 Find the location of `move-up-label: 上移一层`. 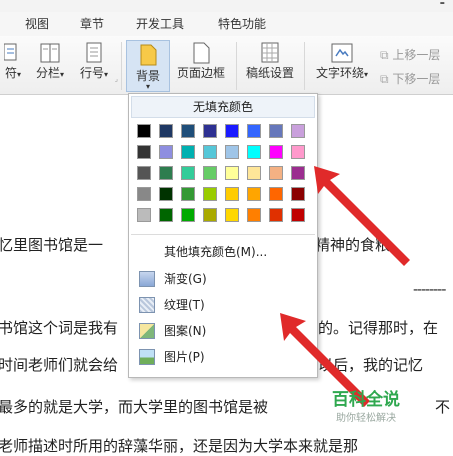

move-up-label: 上移一层 is located at coordinates (416, 55).